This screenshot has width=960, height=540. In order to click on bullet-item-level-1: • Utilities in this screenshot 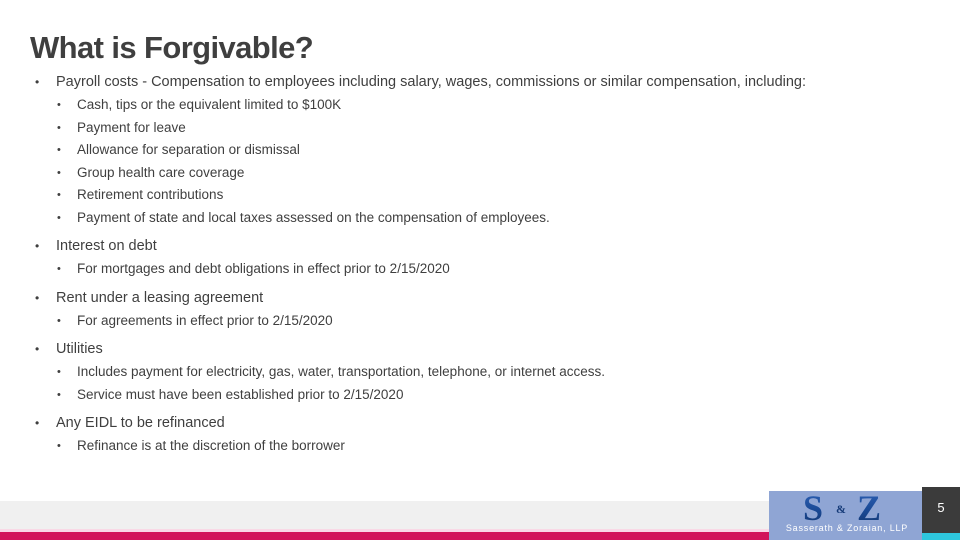, I will do `click(480, 349)`.